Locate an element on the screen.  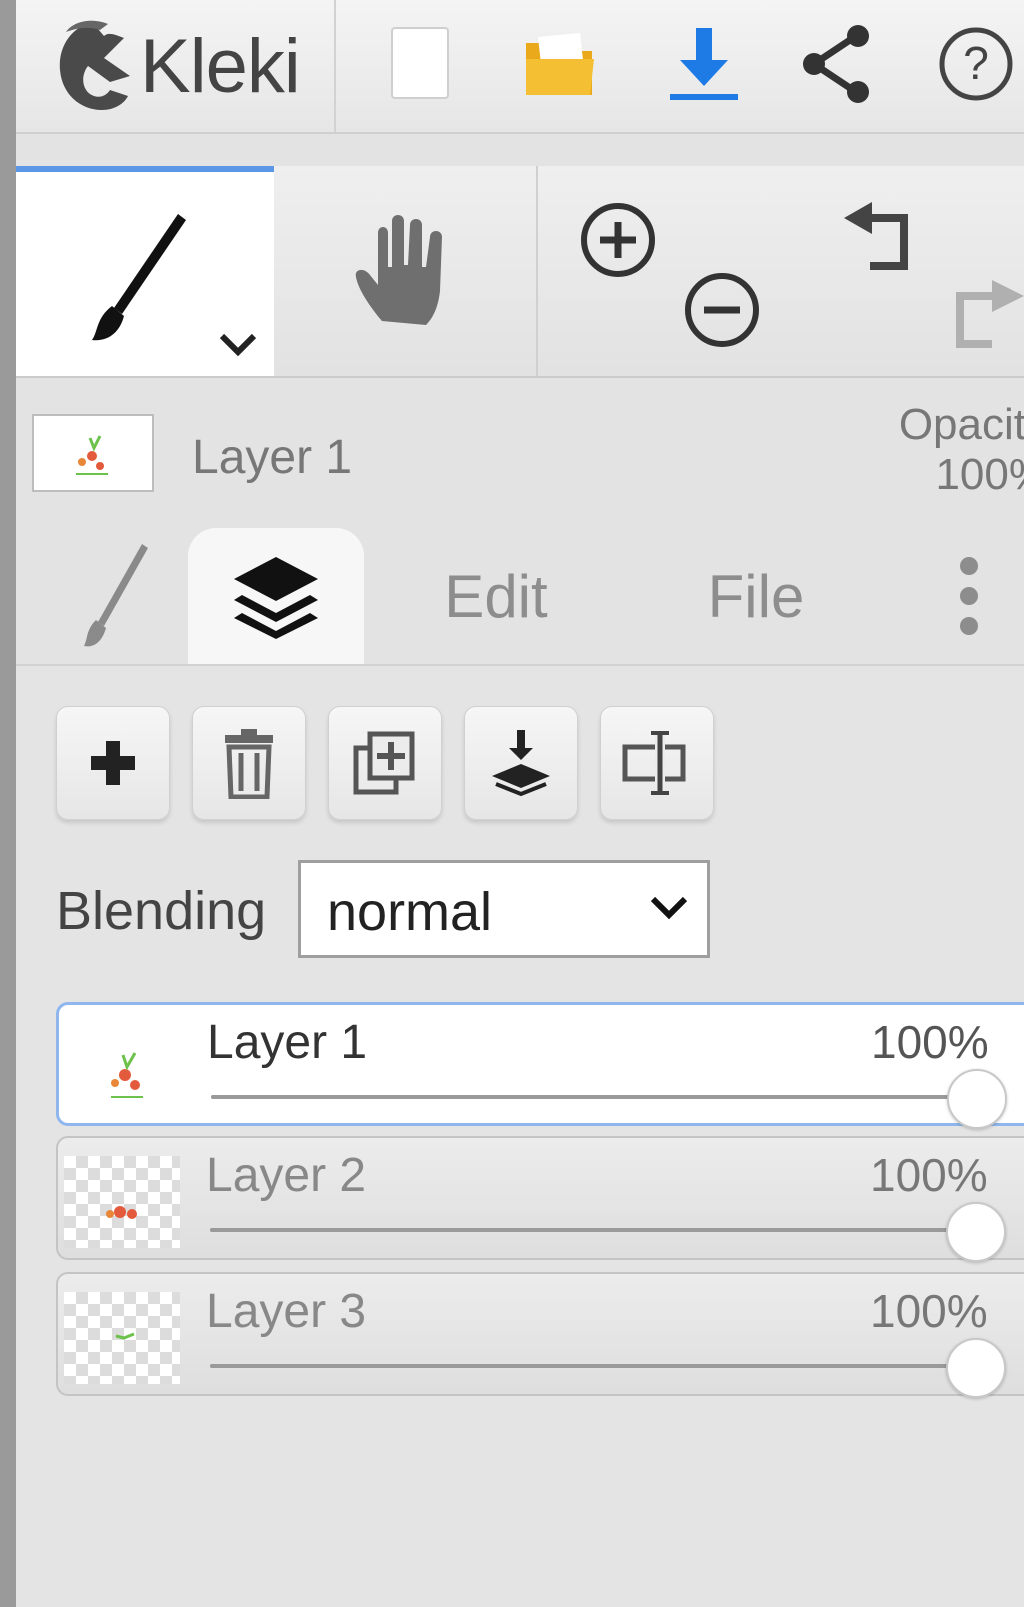
blending-value: normal is located at coordinates (410, 912).